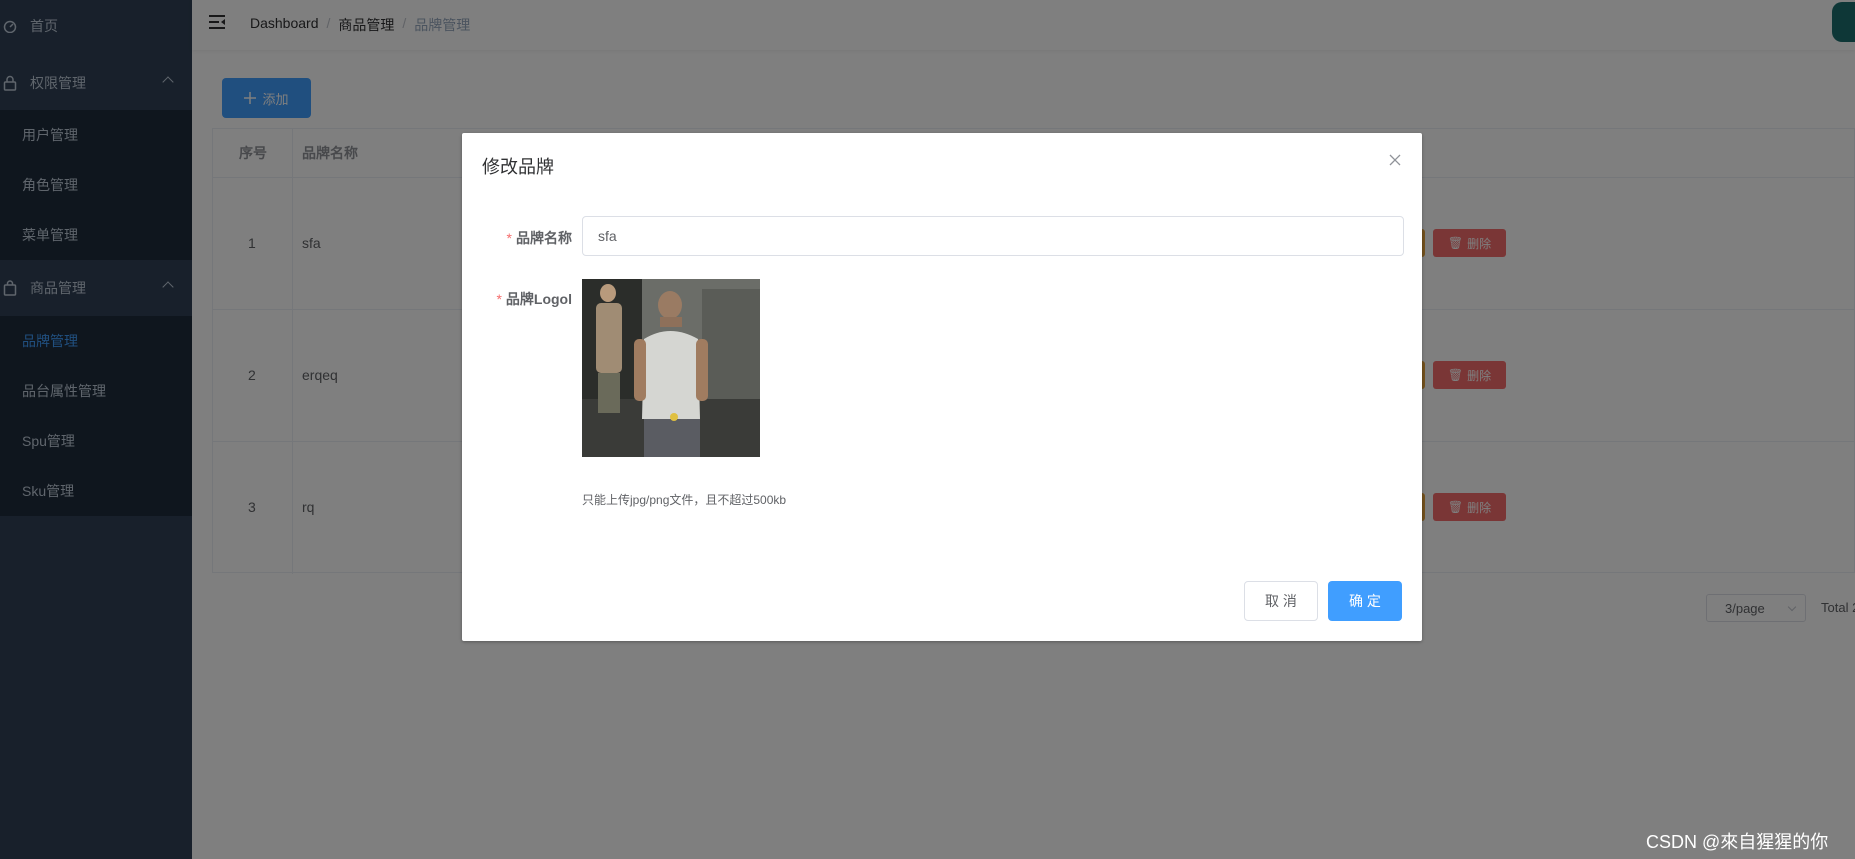  I want to click on brand-name-label: * 品牌名称, so click(538, 238).